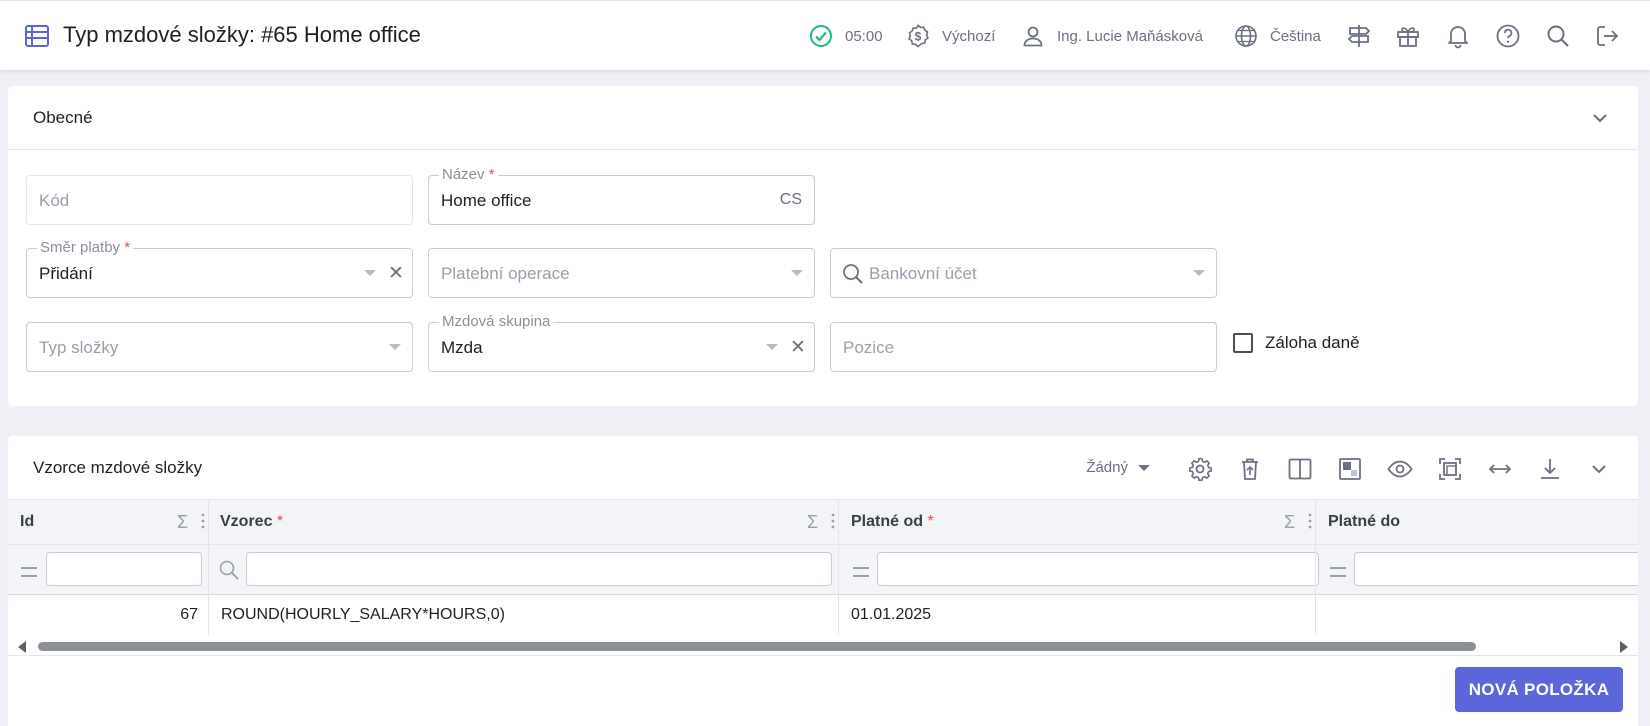 The image size is (1650, 726). Describe the element at coordinates (1607, 36) in the screenshot. I see `logout-icon` at that location.